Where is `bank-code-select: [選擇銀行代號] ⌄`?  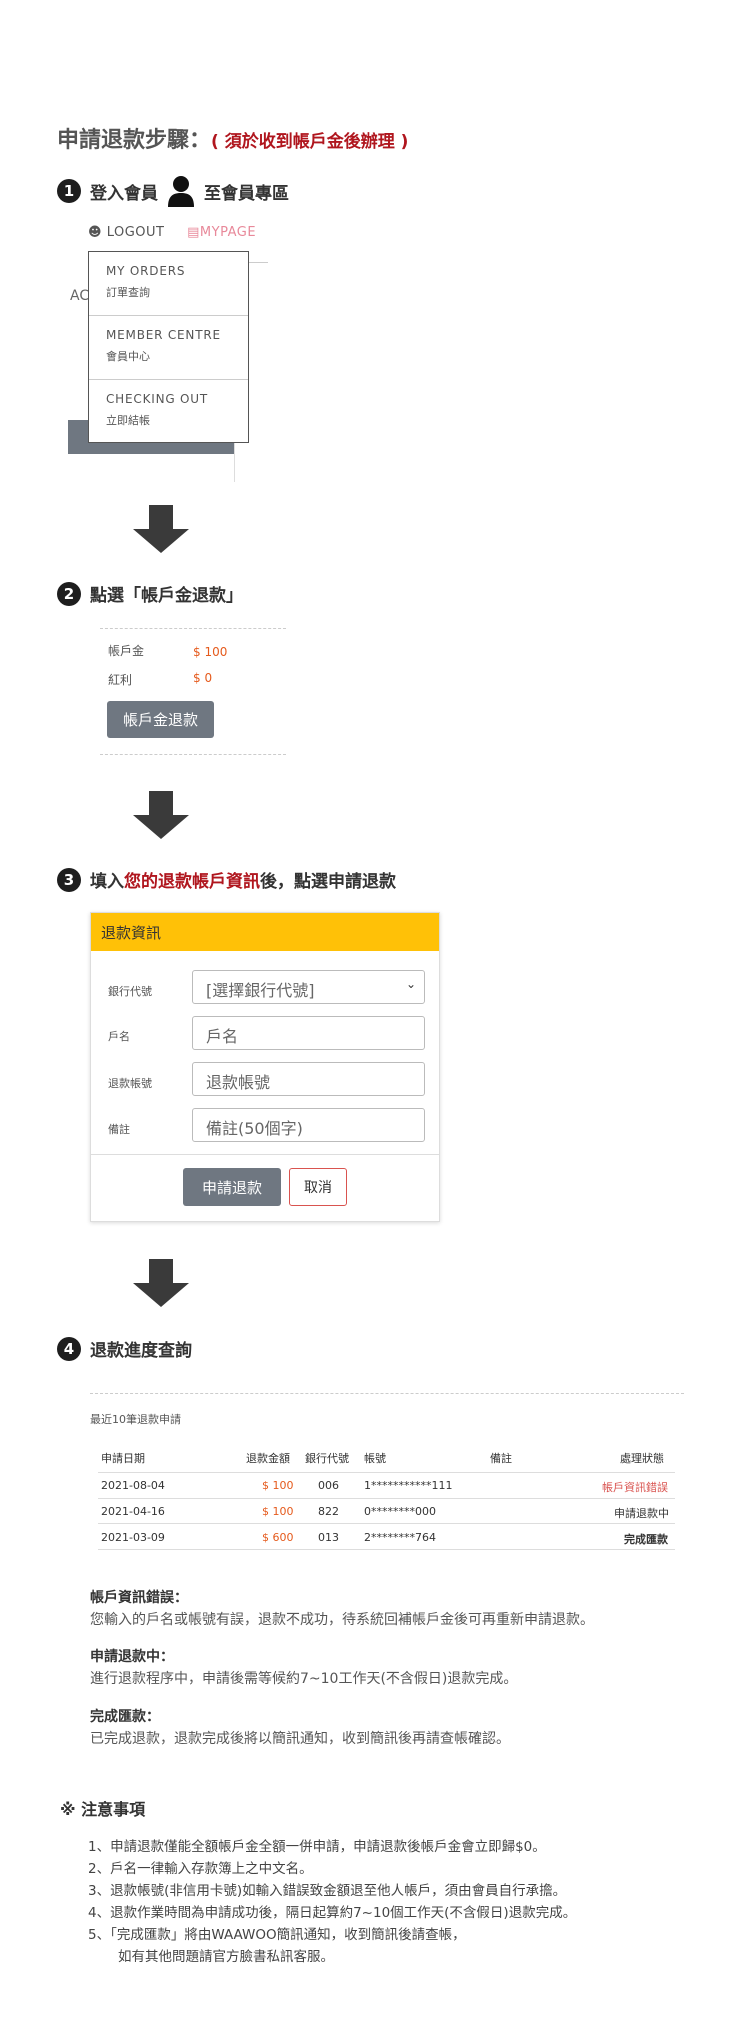 bank-code-select: [選擇銀行代號] ⌄ is located at coordinates (308, 987).